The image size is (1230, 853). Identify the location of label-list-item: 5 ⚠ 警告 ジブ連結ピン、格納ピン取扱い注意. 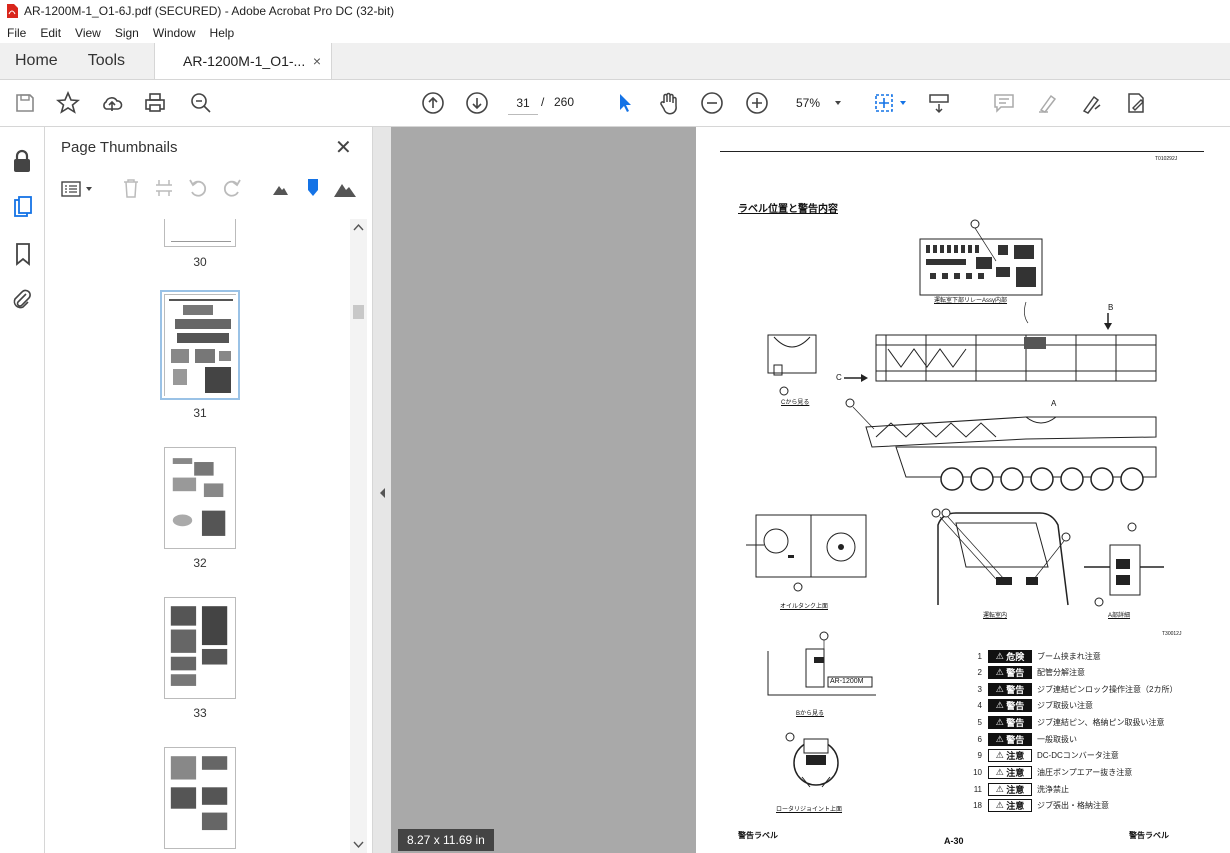
(1067, 722).